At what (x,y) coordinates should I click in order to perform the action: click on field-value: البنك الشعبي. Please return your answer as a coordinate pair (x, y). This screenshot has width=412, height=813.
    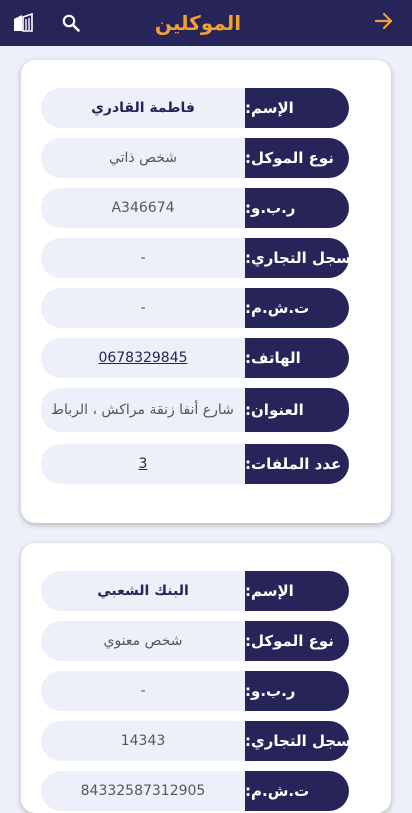
    Looking at the image, I should click on (143, 591).